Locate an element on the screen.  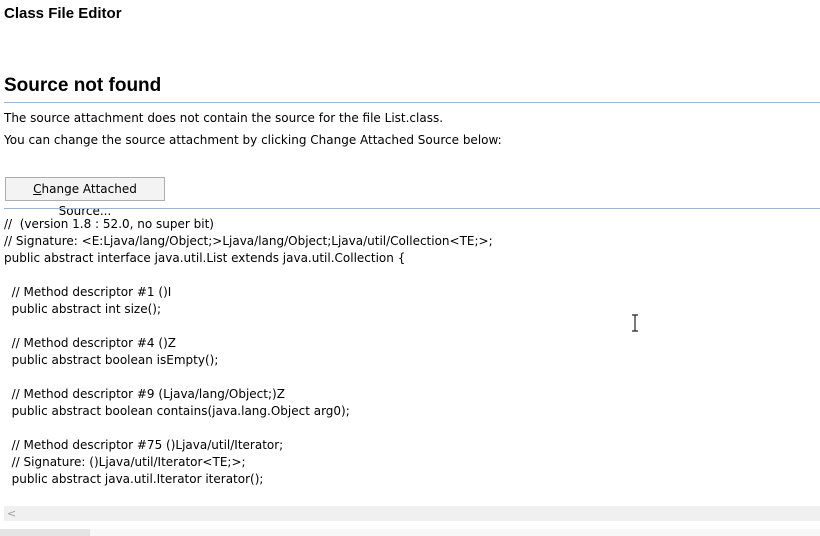
heading-divider is located at coordinates (412, 102).